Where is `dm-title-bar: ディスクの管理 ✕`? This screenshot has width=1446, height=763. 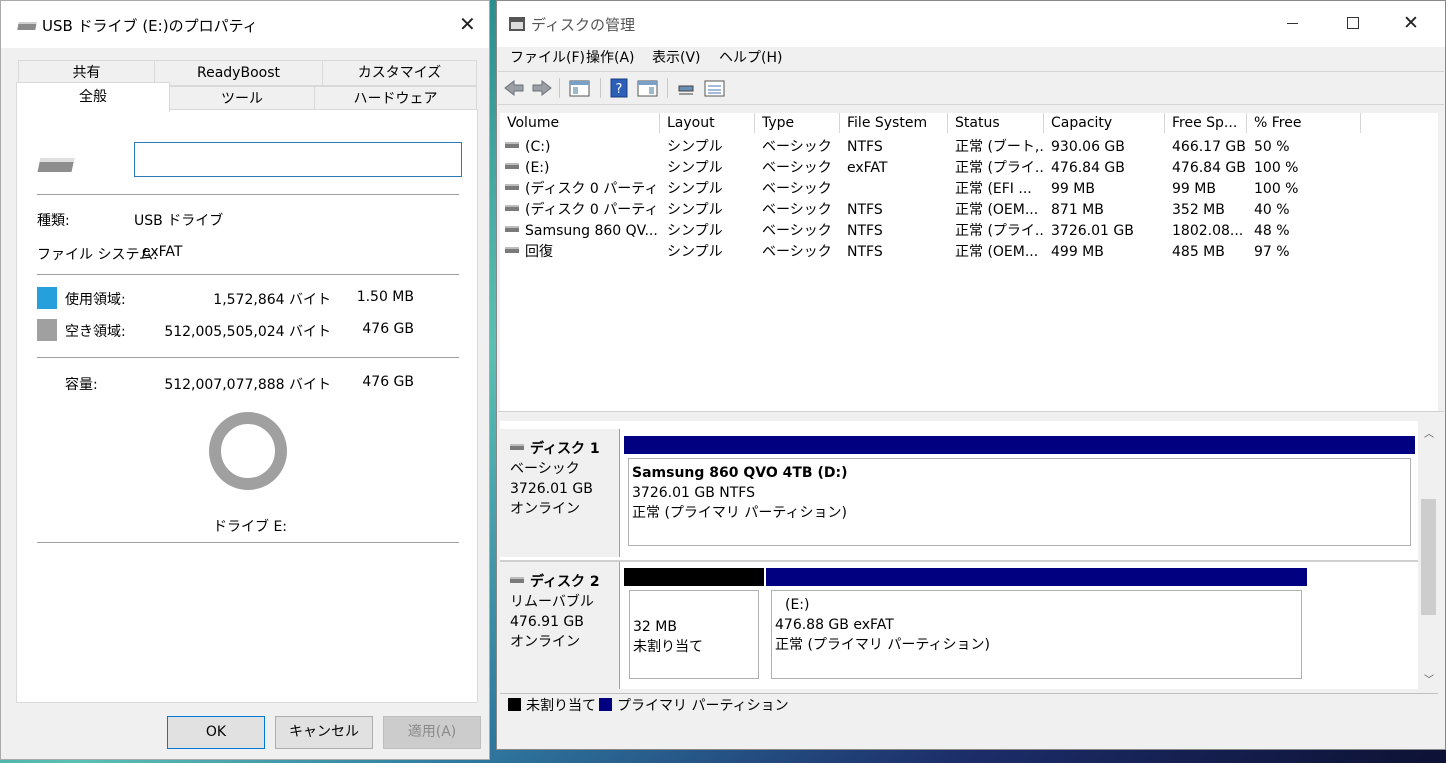
dm-title-bar: ディスクの管理 ✕ is located at coordinates (971, 24).